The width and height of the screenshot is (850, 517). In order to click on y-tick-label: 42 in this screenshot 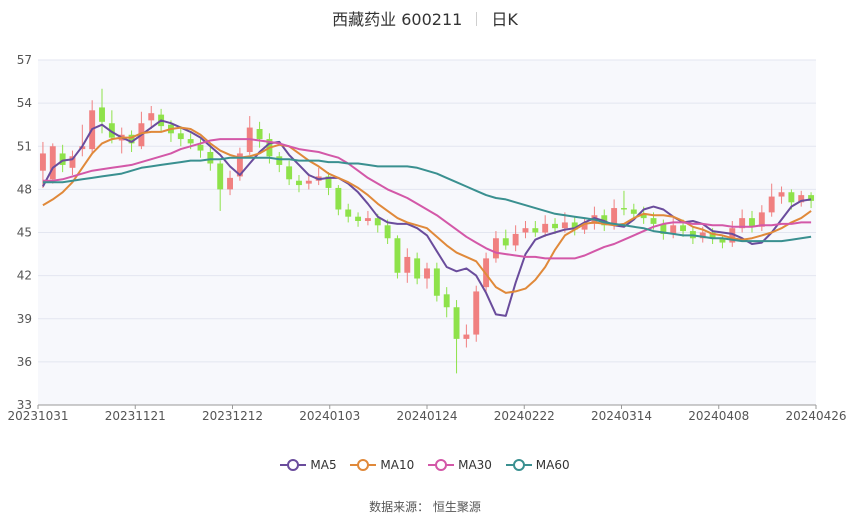, I will do `click(24, 276)`.